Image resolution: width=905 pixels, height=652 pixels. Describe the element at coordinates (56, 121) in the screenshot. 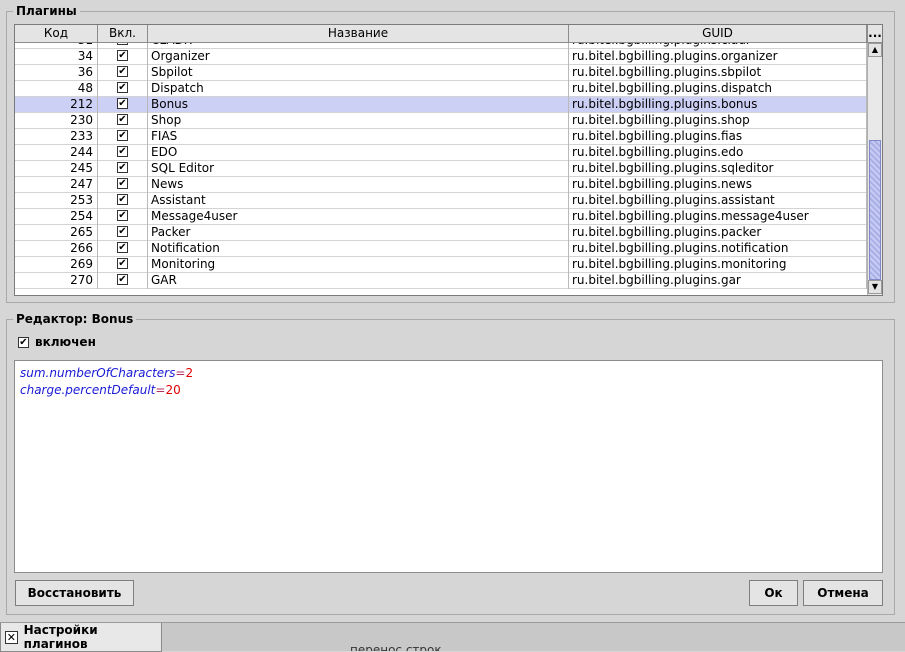

I see `cell-code: 230` at that location.